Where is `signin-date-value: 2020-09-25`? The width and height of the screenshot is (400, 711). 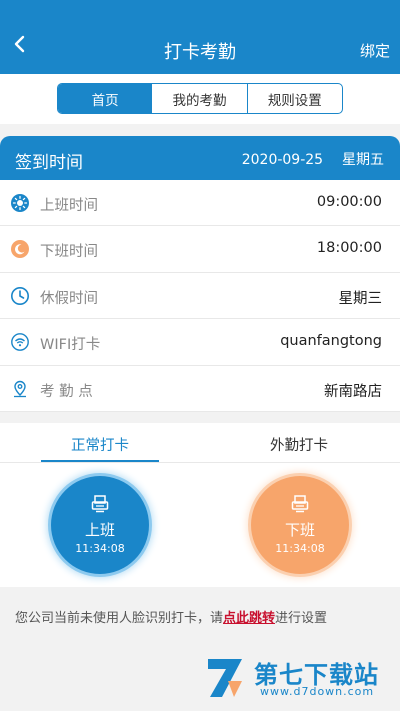
signin-date-value: 2020-09-25 is located at coordinates (282, 160).